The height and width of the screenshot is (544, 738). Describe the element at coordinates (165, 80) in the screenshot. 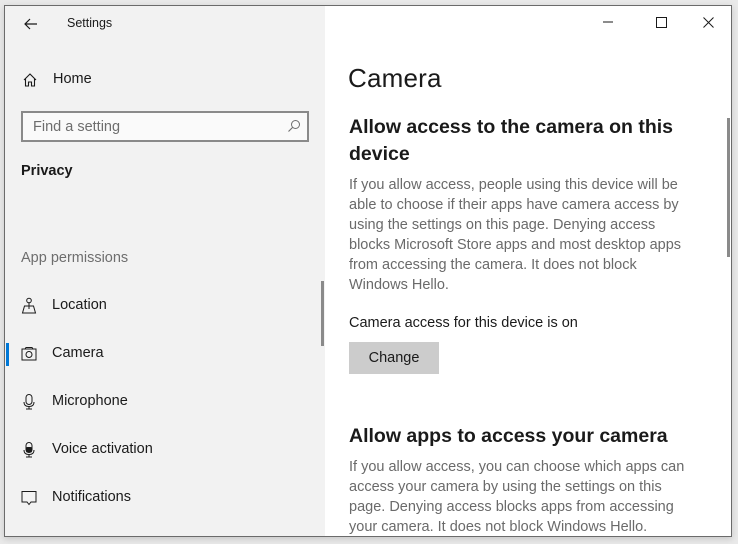

I see `sidebar-item-home: Home` at that location.